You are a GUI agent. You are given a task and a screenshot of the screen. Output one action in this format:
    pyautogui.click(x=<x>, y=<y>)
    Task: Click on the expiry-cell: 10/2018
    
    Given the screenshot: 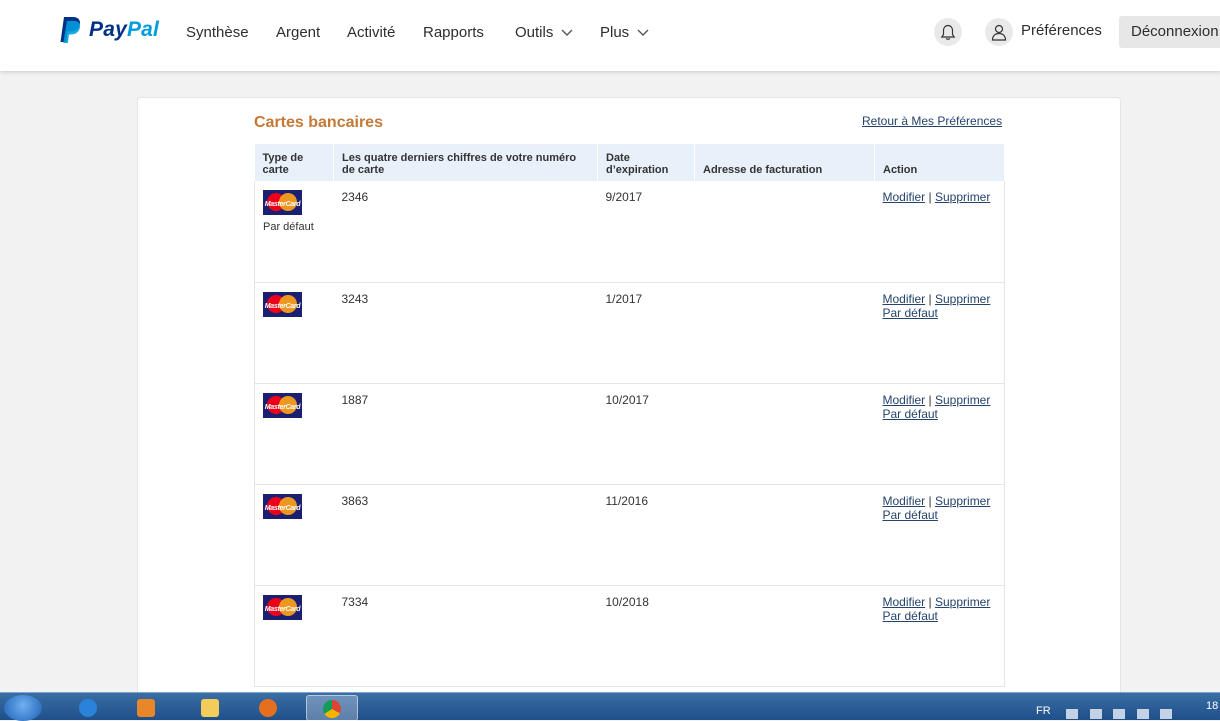 What is the action you would take?
    pyautogui.click(x=646, y=636)
    